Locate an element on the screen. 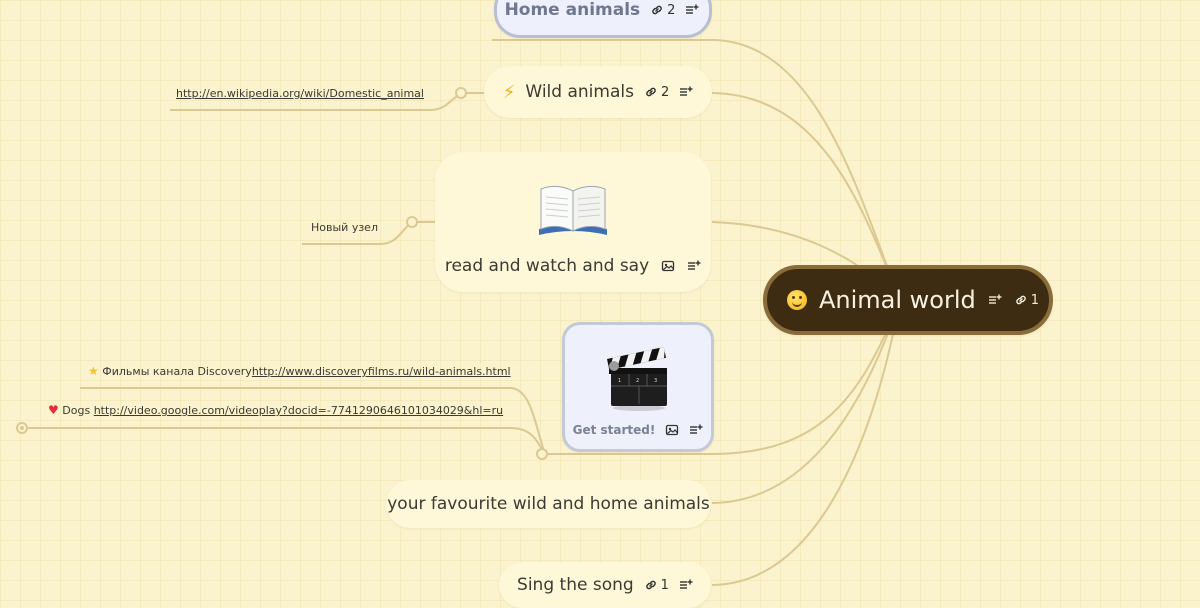 This screenshot has width=1200, height=608. node-label: Get started! is located at coordinates (614, 430).